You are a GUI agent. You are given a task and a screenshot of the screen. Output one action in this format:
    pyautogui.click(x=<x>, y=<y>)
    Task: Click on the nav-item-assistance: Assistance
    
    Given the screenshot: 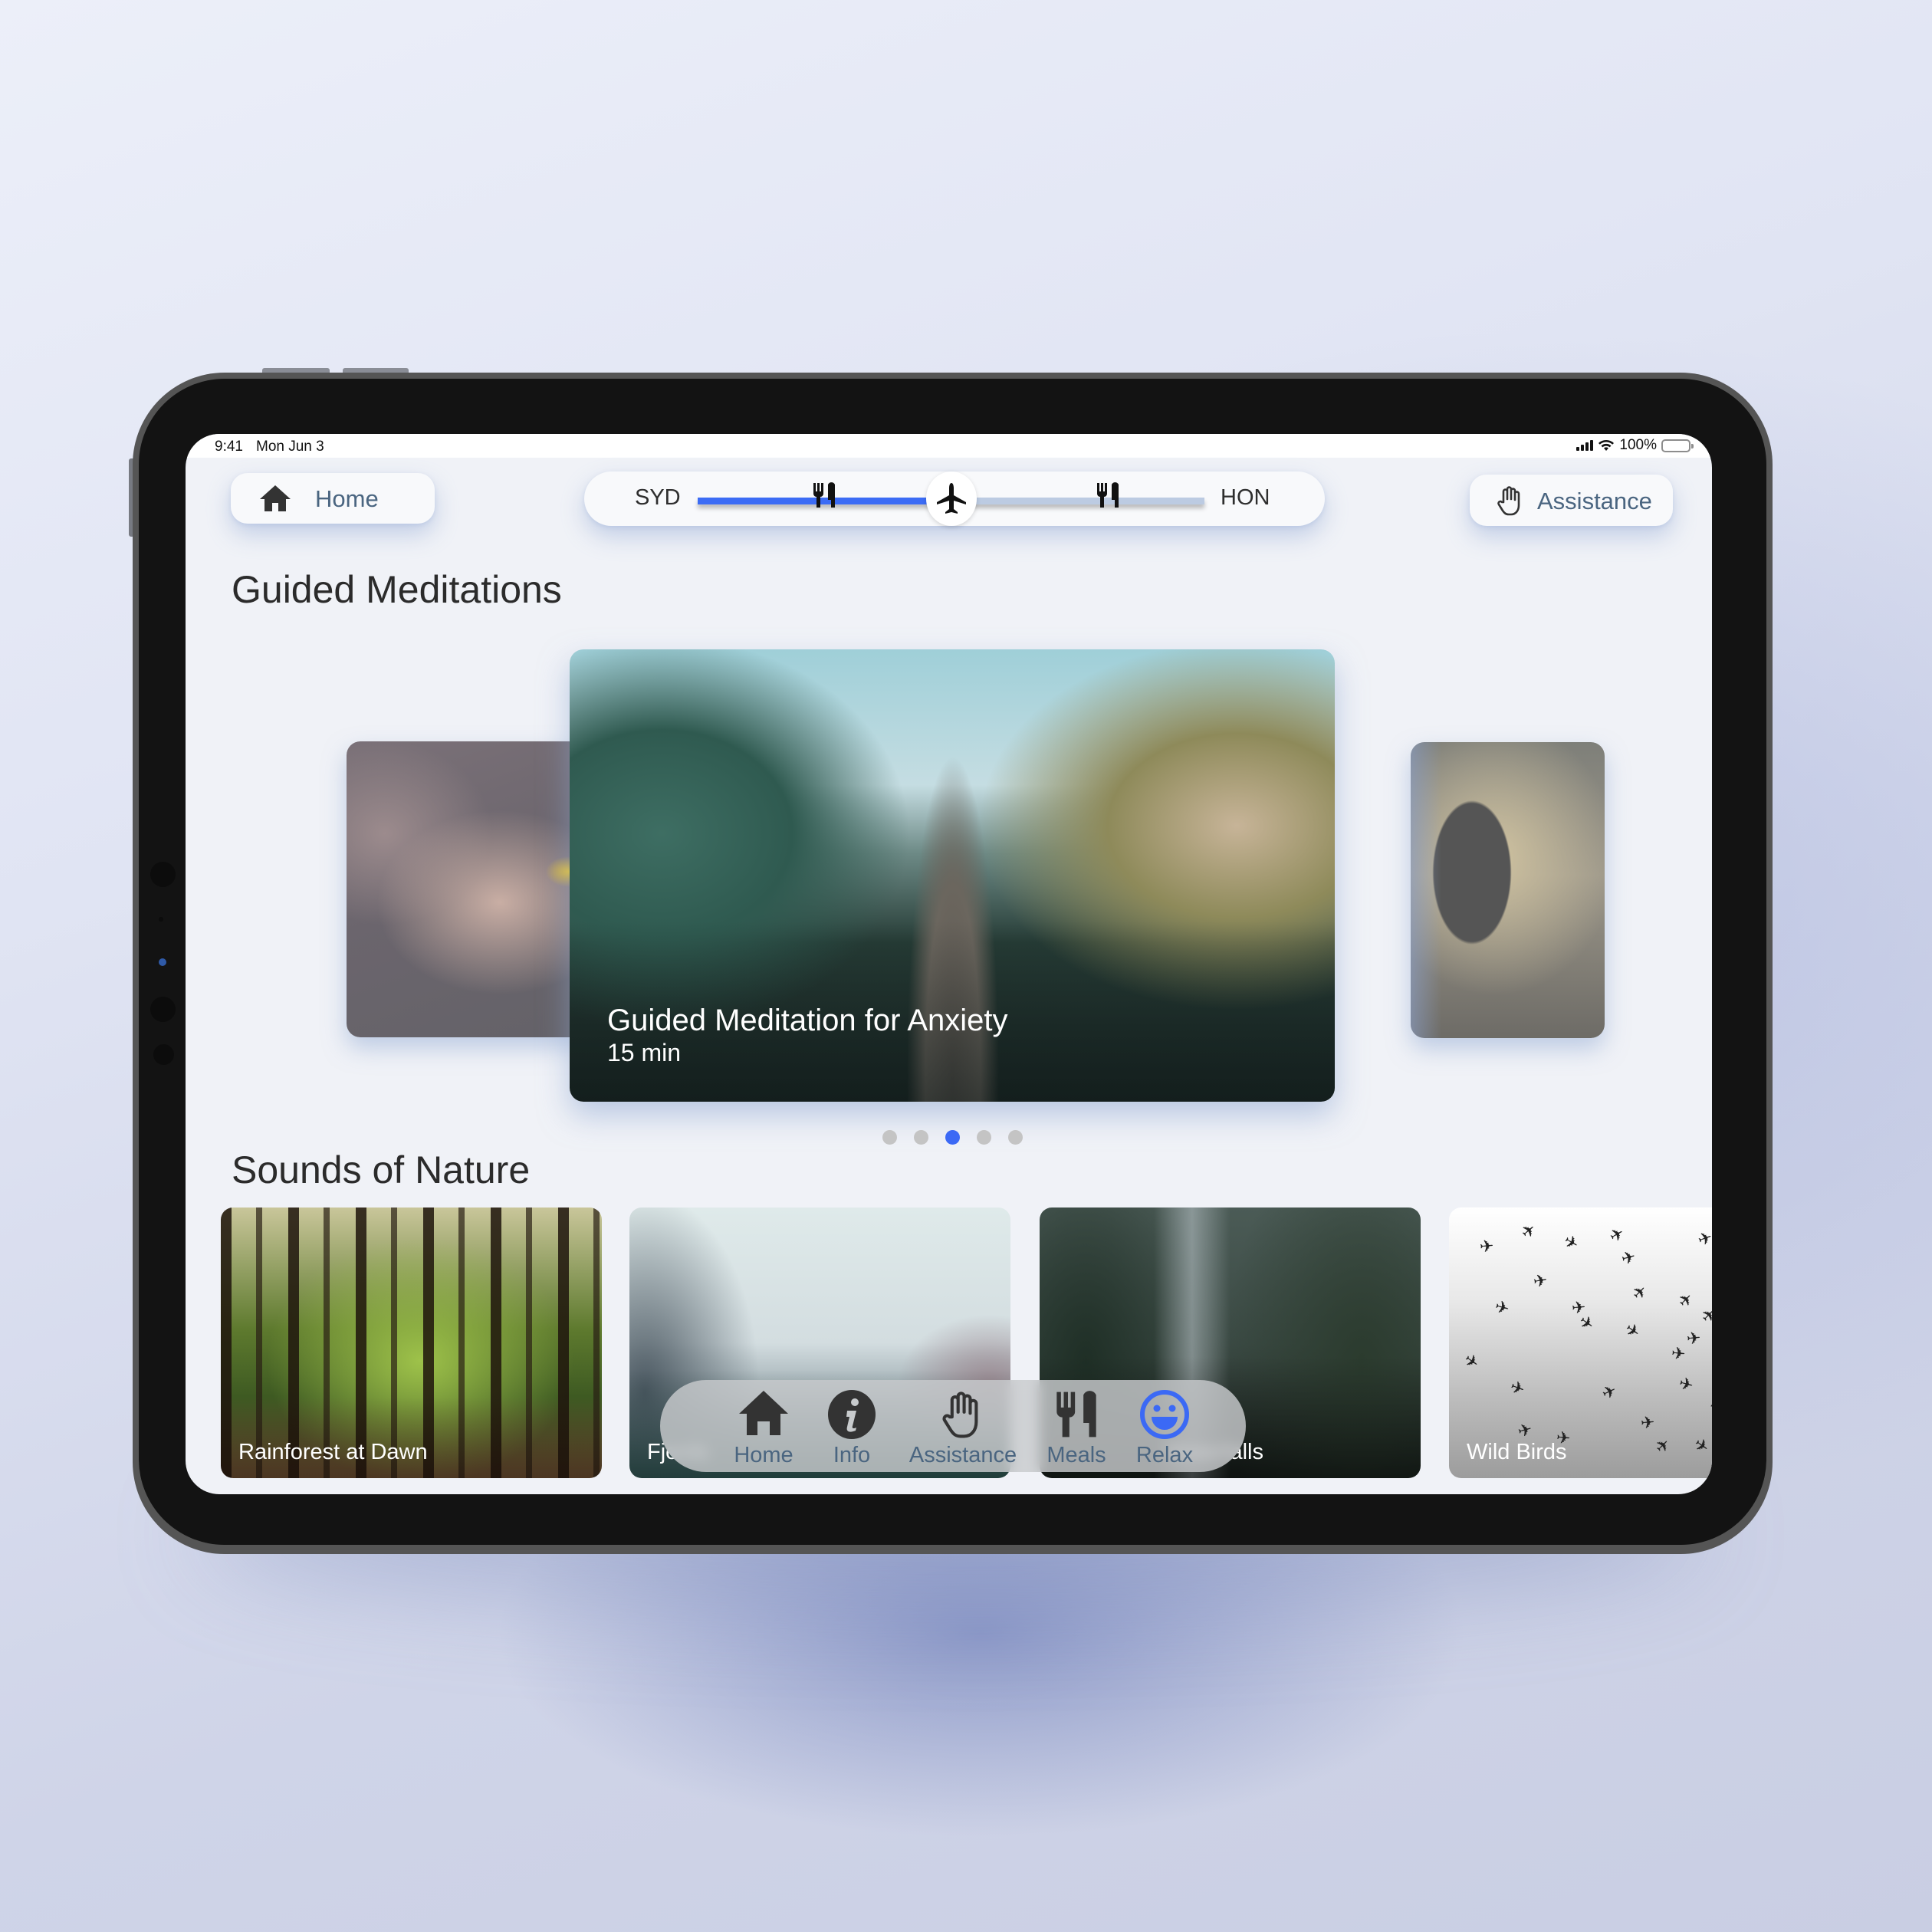 What is the action you would take?
    pyautogui.click(x=963, y=1426)
    